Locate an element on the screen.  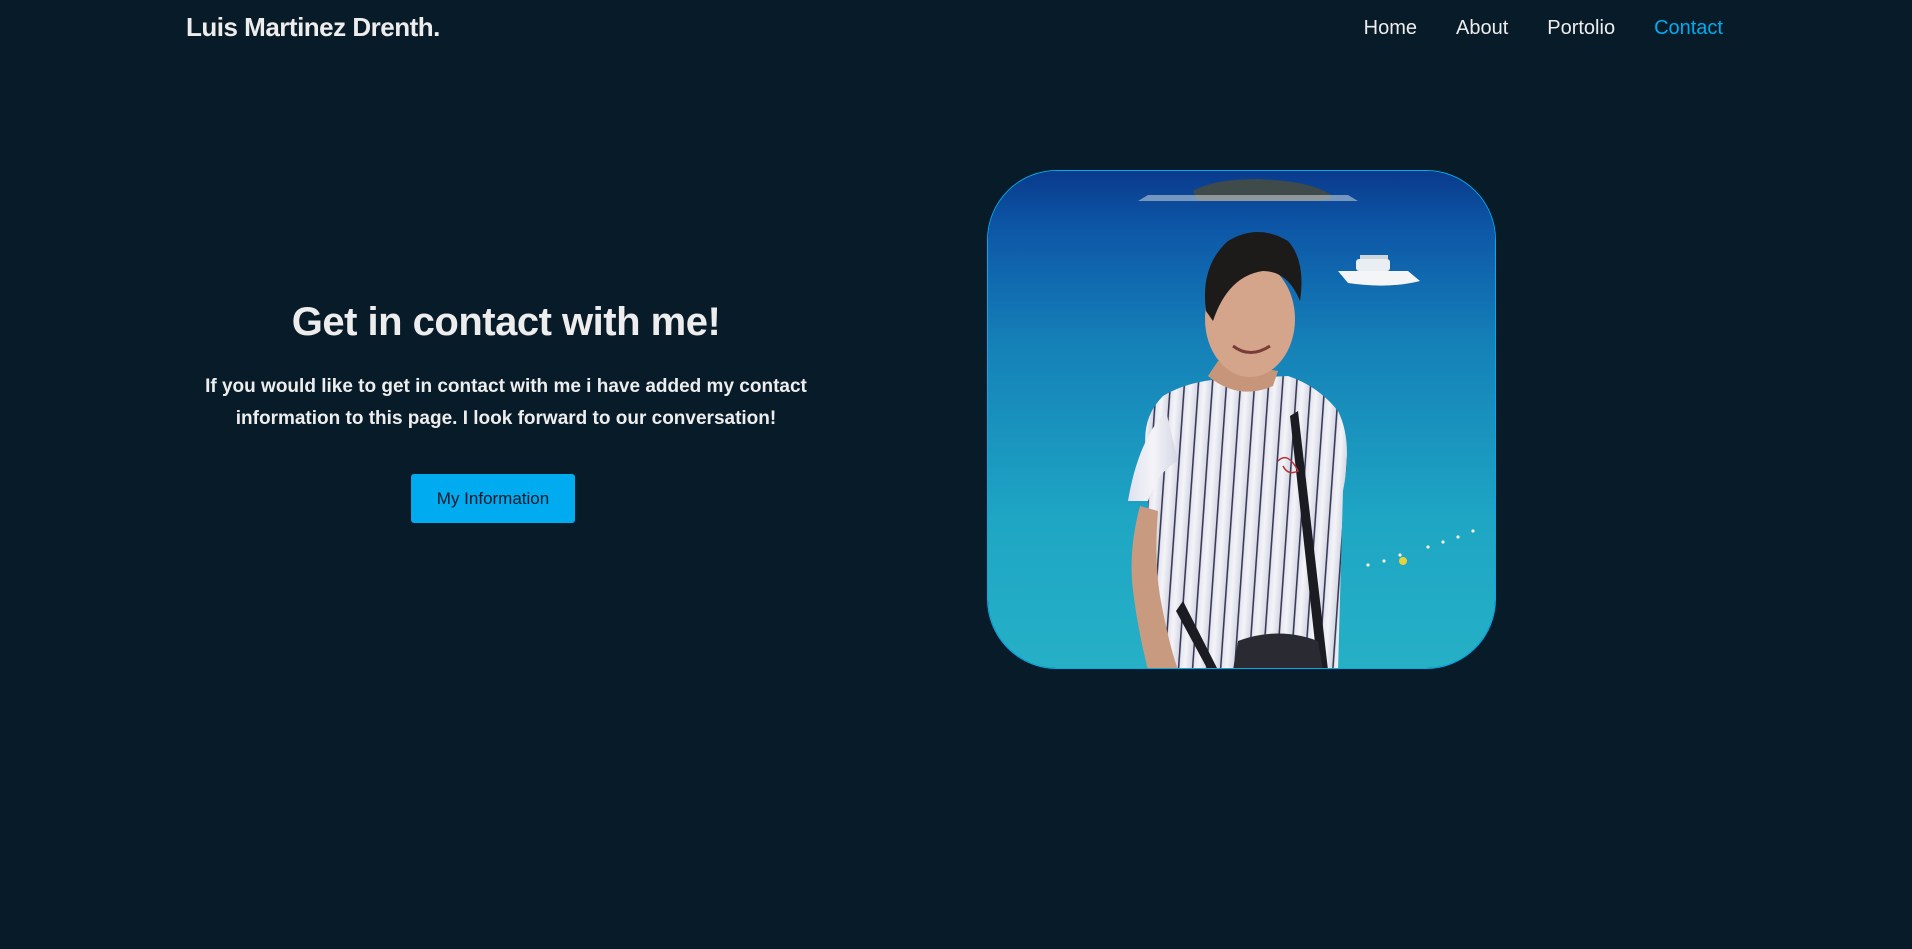
my-information-button: My Information is located at coordinates (493, 498).